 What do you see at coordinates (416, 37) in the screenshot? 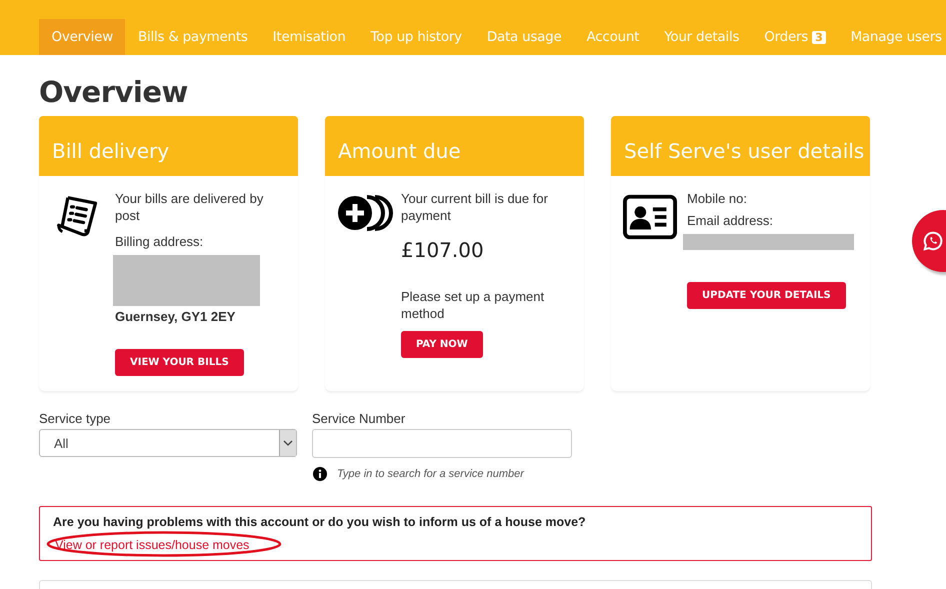
I see `nav-tab: Top up history` at bounding box center [416, 37].